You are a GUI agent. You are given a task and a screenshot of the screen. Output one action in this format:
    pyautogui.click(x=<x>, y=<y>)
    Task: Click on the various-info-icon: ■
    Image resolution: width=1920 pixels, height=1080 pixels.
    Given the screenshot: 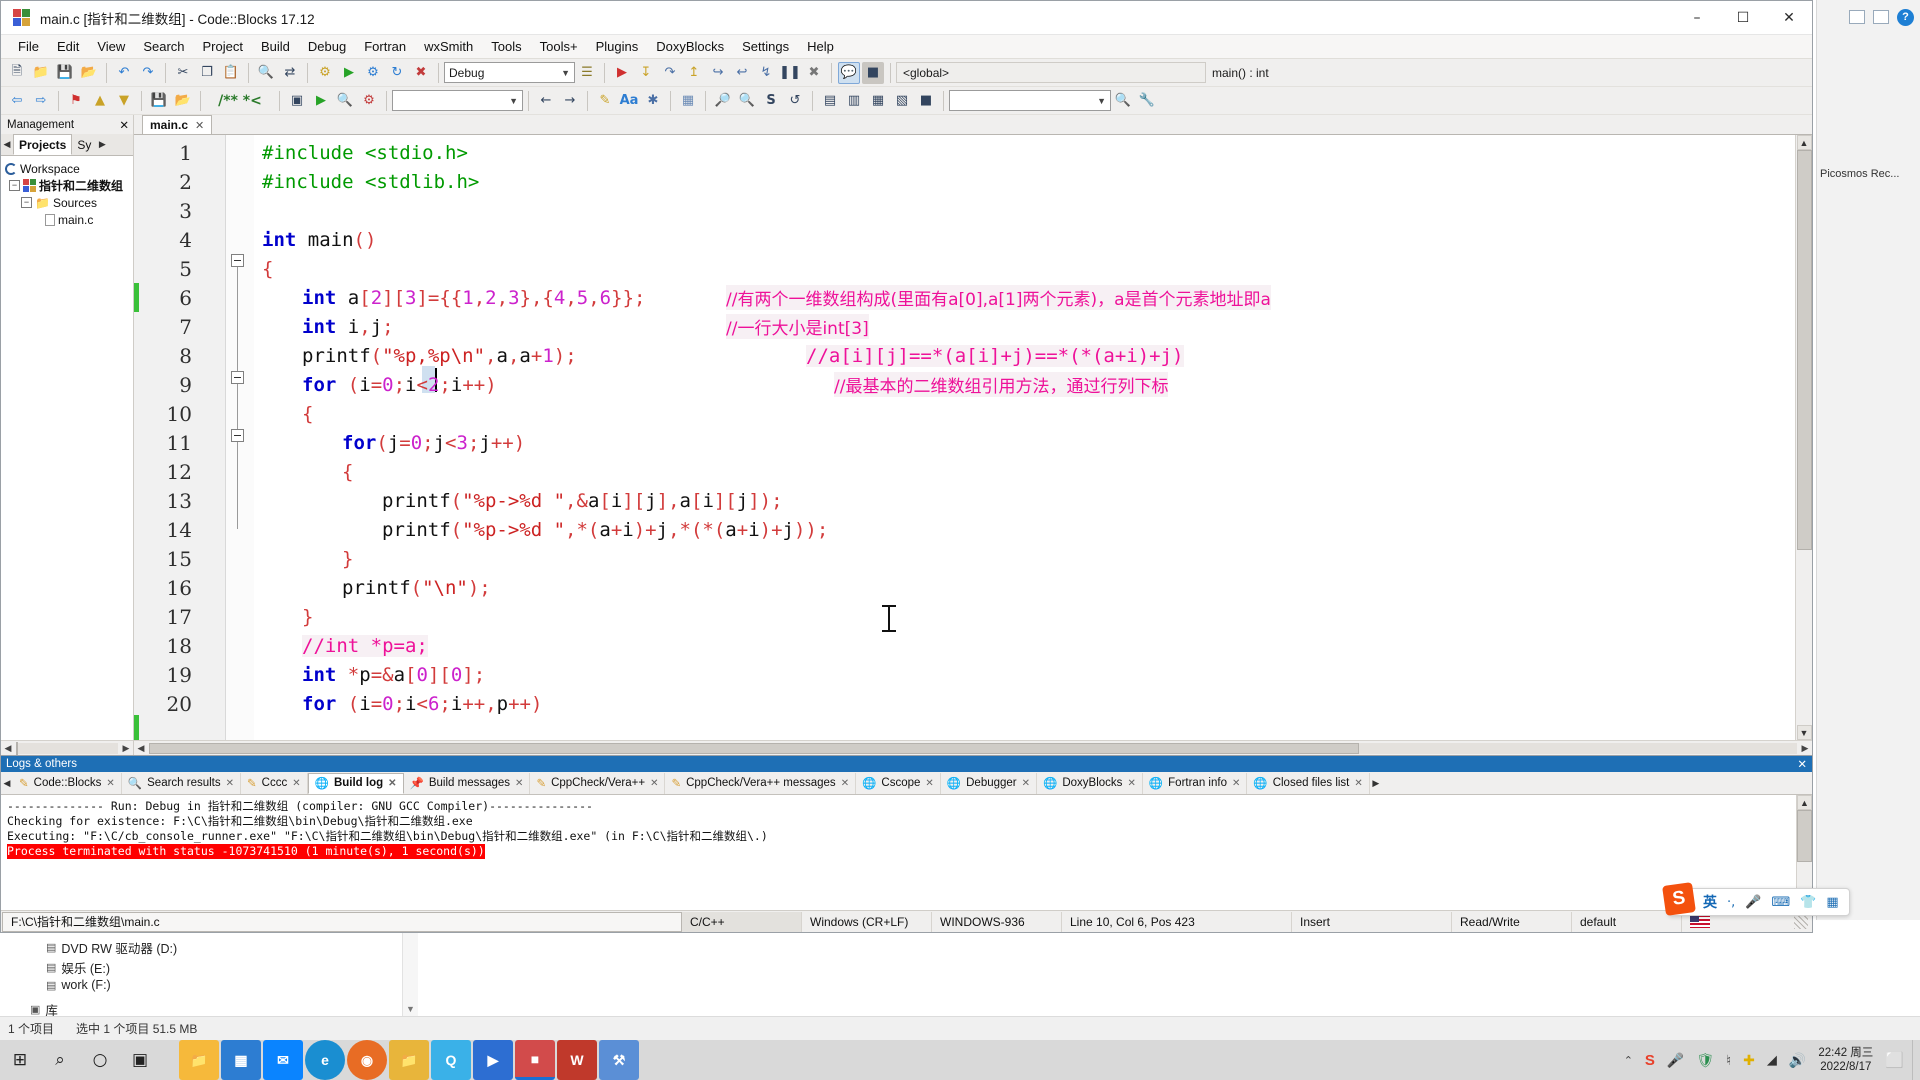 What is the action you would take?
    pyautogui.click(x=873, y=72)
    